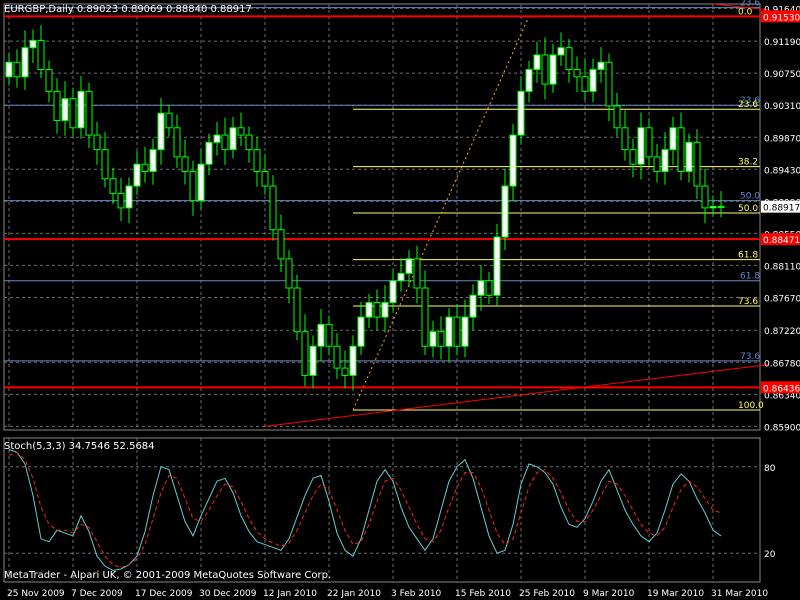 This screenshot has height=600, width=800. Describe the element at coordinates (416, 594) in the screenshot. I see `x-tick-label: 3 Feb 2010` at that location.